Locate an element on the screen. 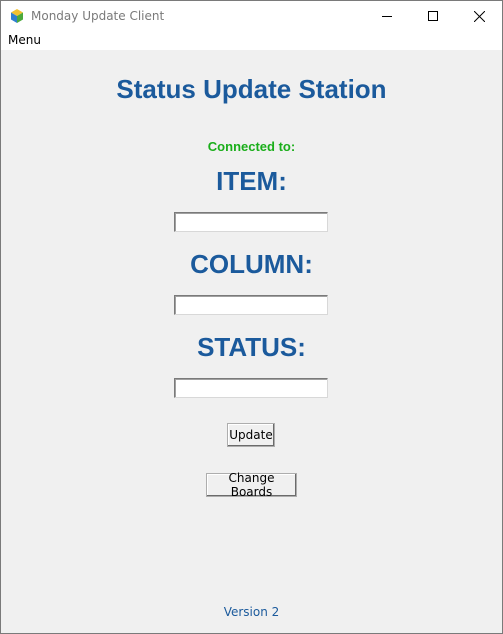 The image size is (503, 634). update-button: Update is located at coordinates (251, 435).